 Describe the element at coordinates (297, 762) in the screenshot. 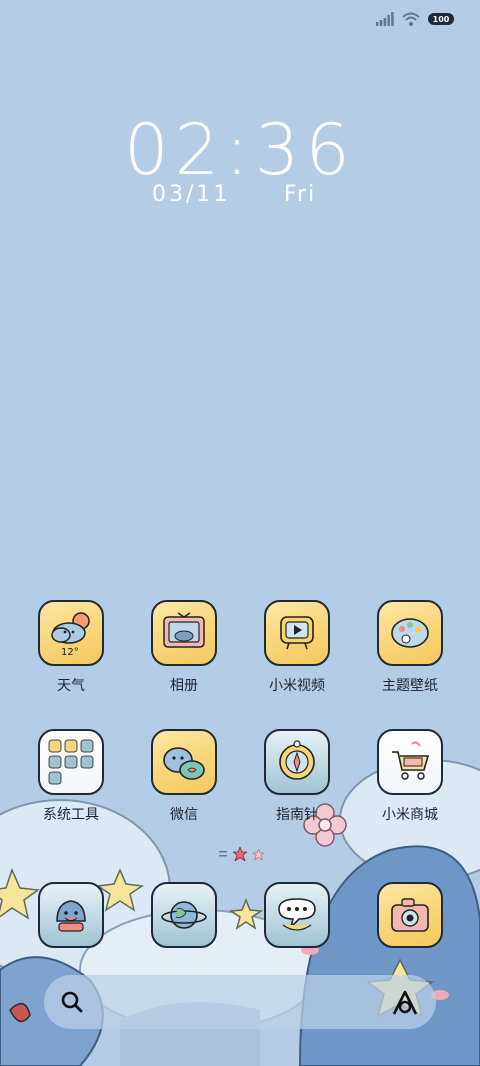

I see `compass-icon` at that location.